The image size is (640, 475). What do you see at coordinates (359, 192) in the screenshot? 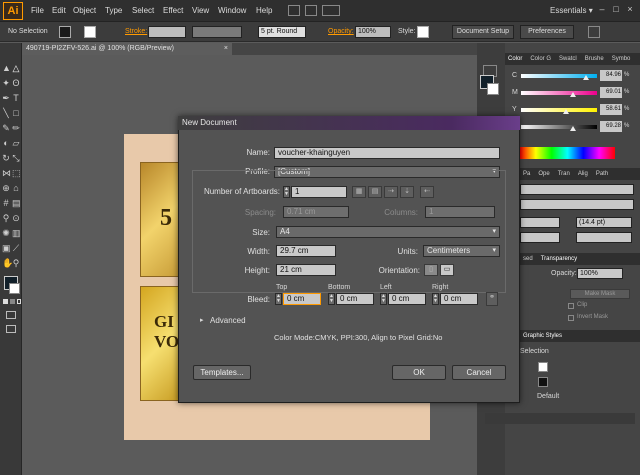
I see `grid-by-row-icon: ▦` at bounding box center [359, 192].